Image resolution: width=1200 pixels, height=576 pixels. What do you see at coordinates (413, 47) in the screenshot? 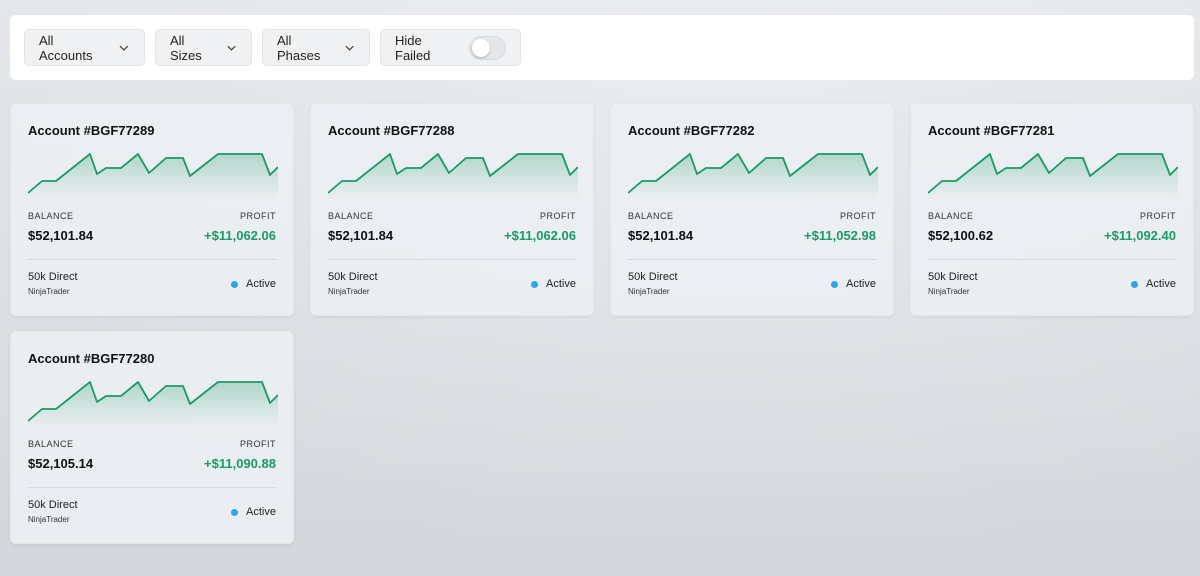
I see `hide-failed-label: Hide Failed` at bounding box center [413, 47].